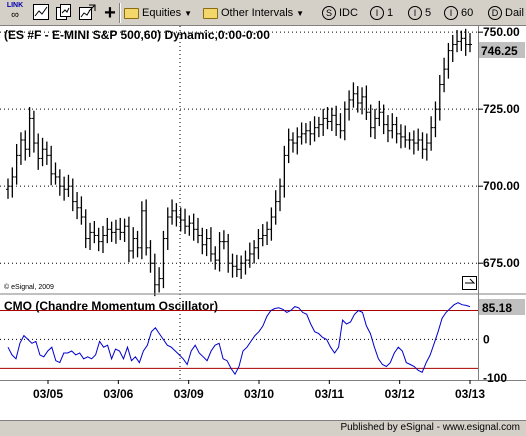 This screenshot has height=436, width=526. What do you see at coordinates (430, 427) in the screenshot?
I see `footer-credit: Published by eSignal - www.esignal.com` at bounding box center [430, 427].